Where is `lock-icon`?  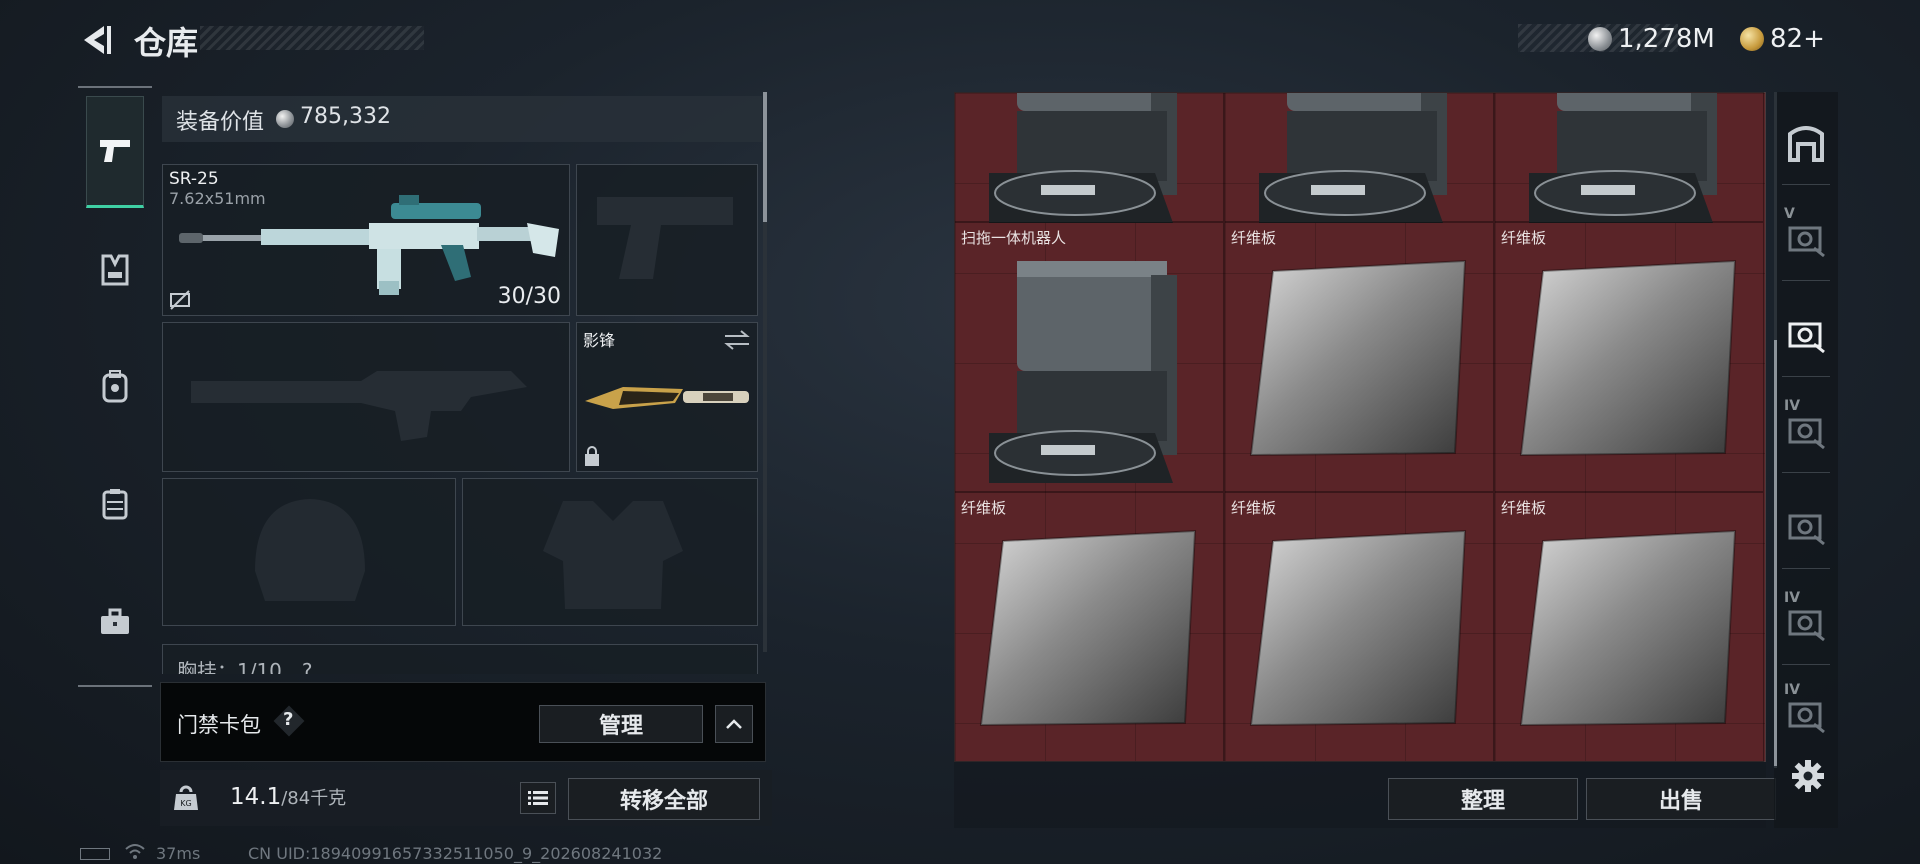 lock-icon is located at coordinates (592, 456).